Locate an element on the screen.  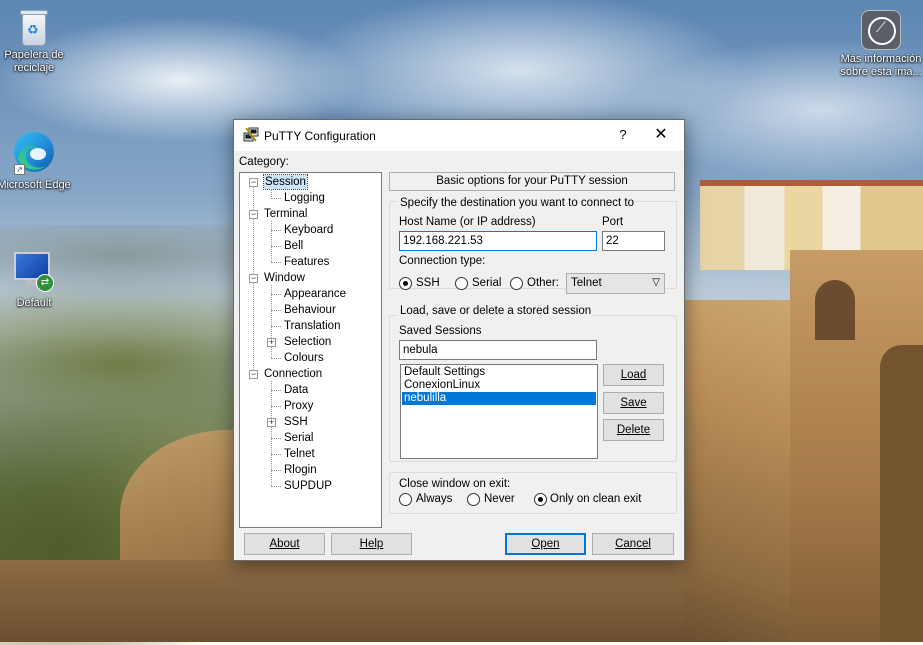
tree-item-bell: Bell is located at coordinates (293, 246).